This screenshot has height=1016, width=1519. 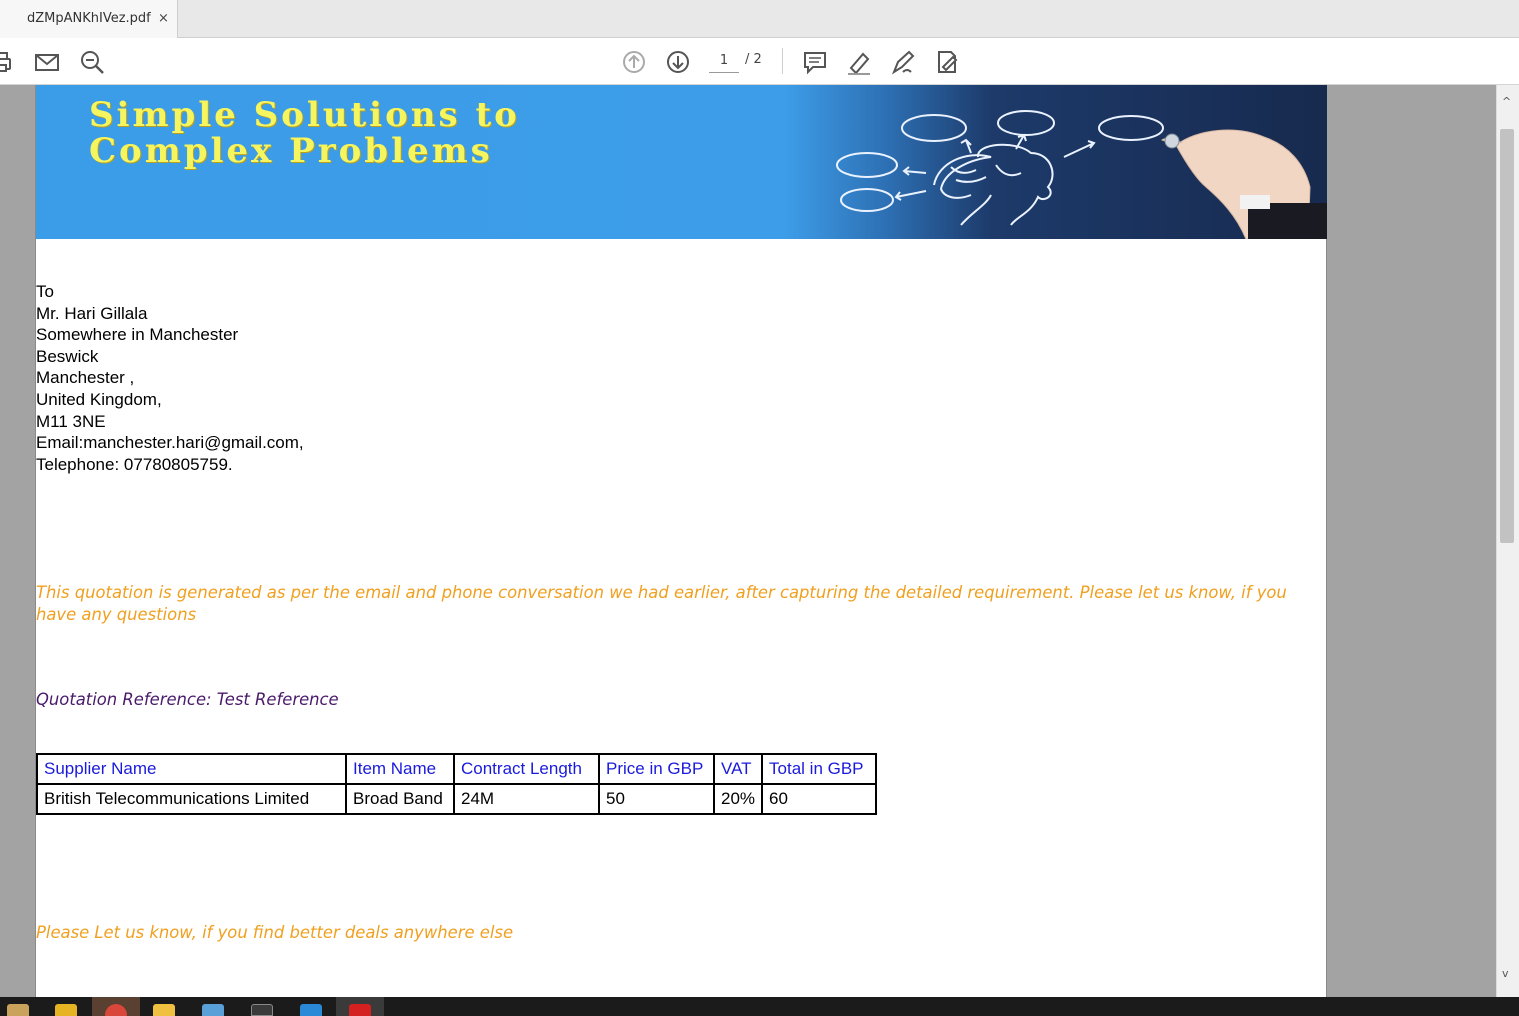 What do you see at coordinates (92, 313) in the screenshot?
I see `address-line: Mr. Hari Gillala` at bounding box center [92, 313].